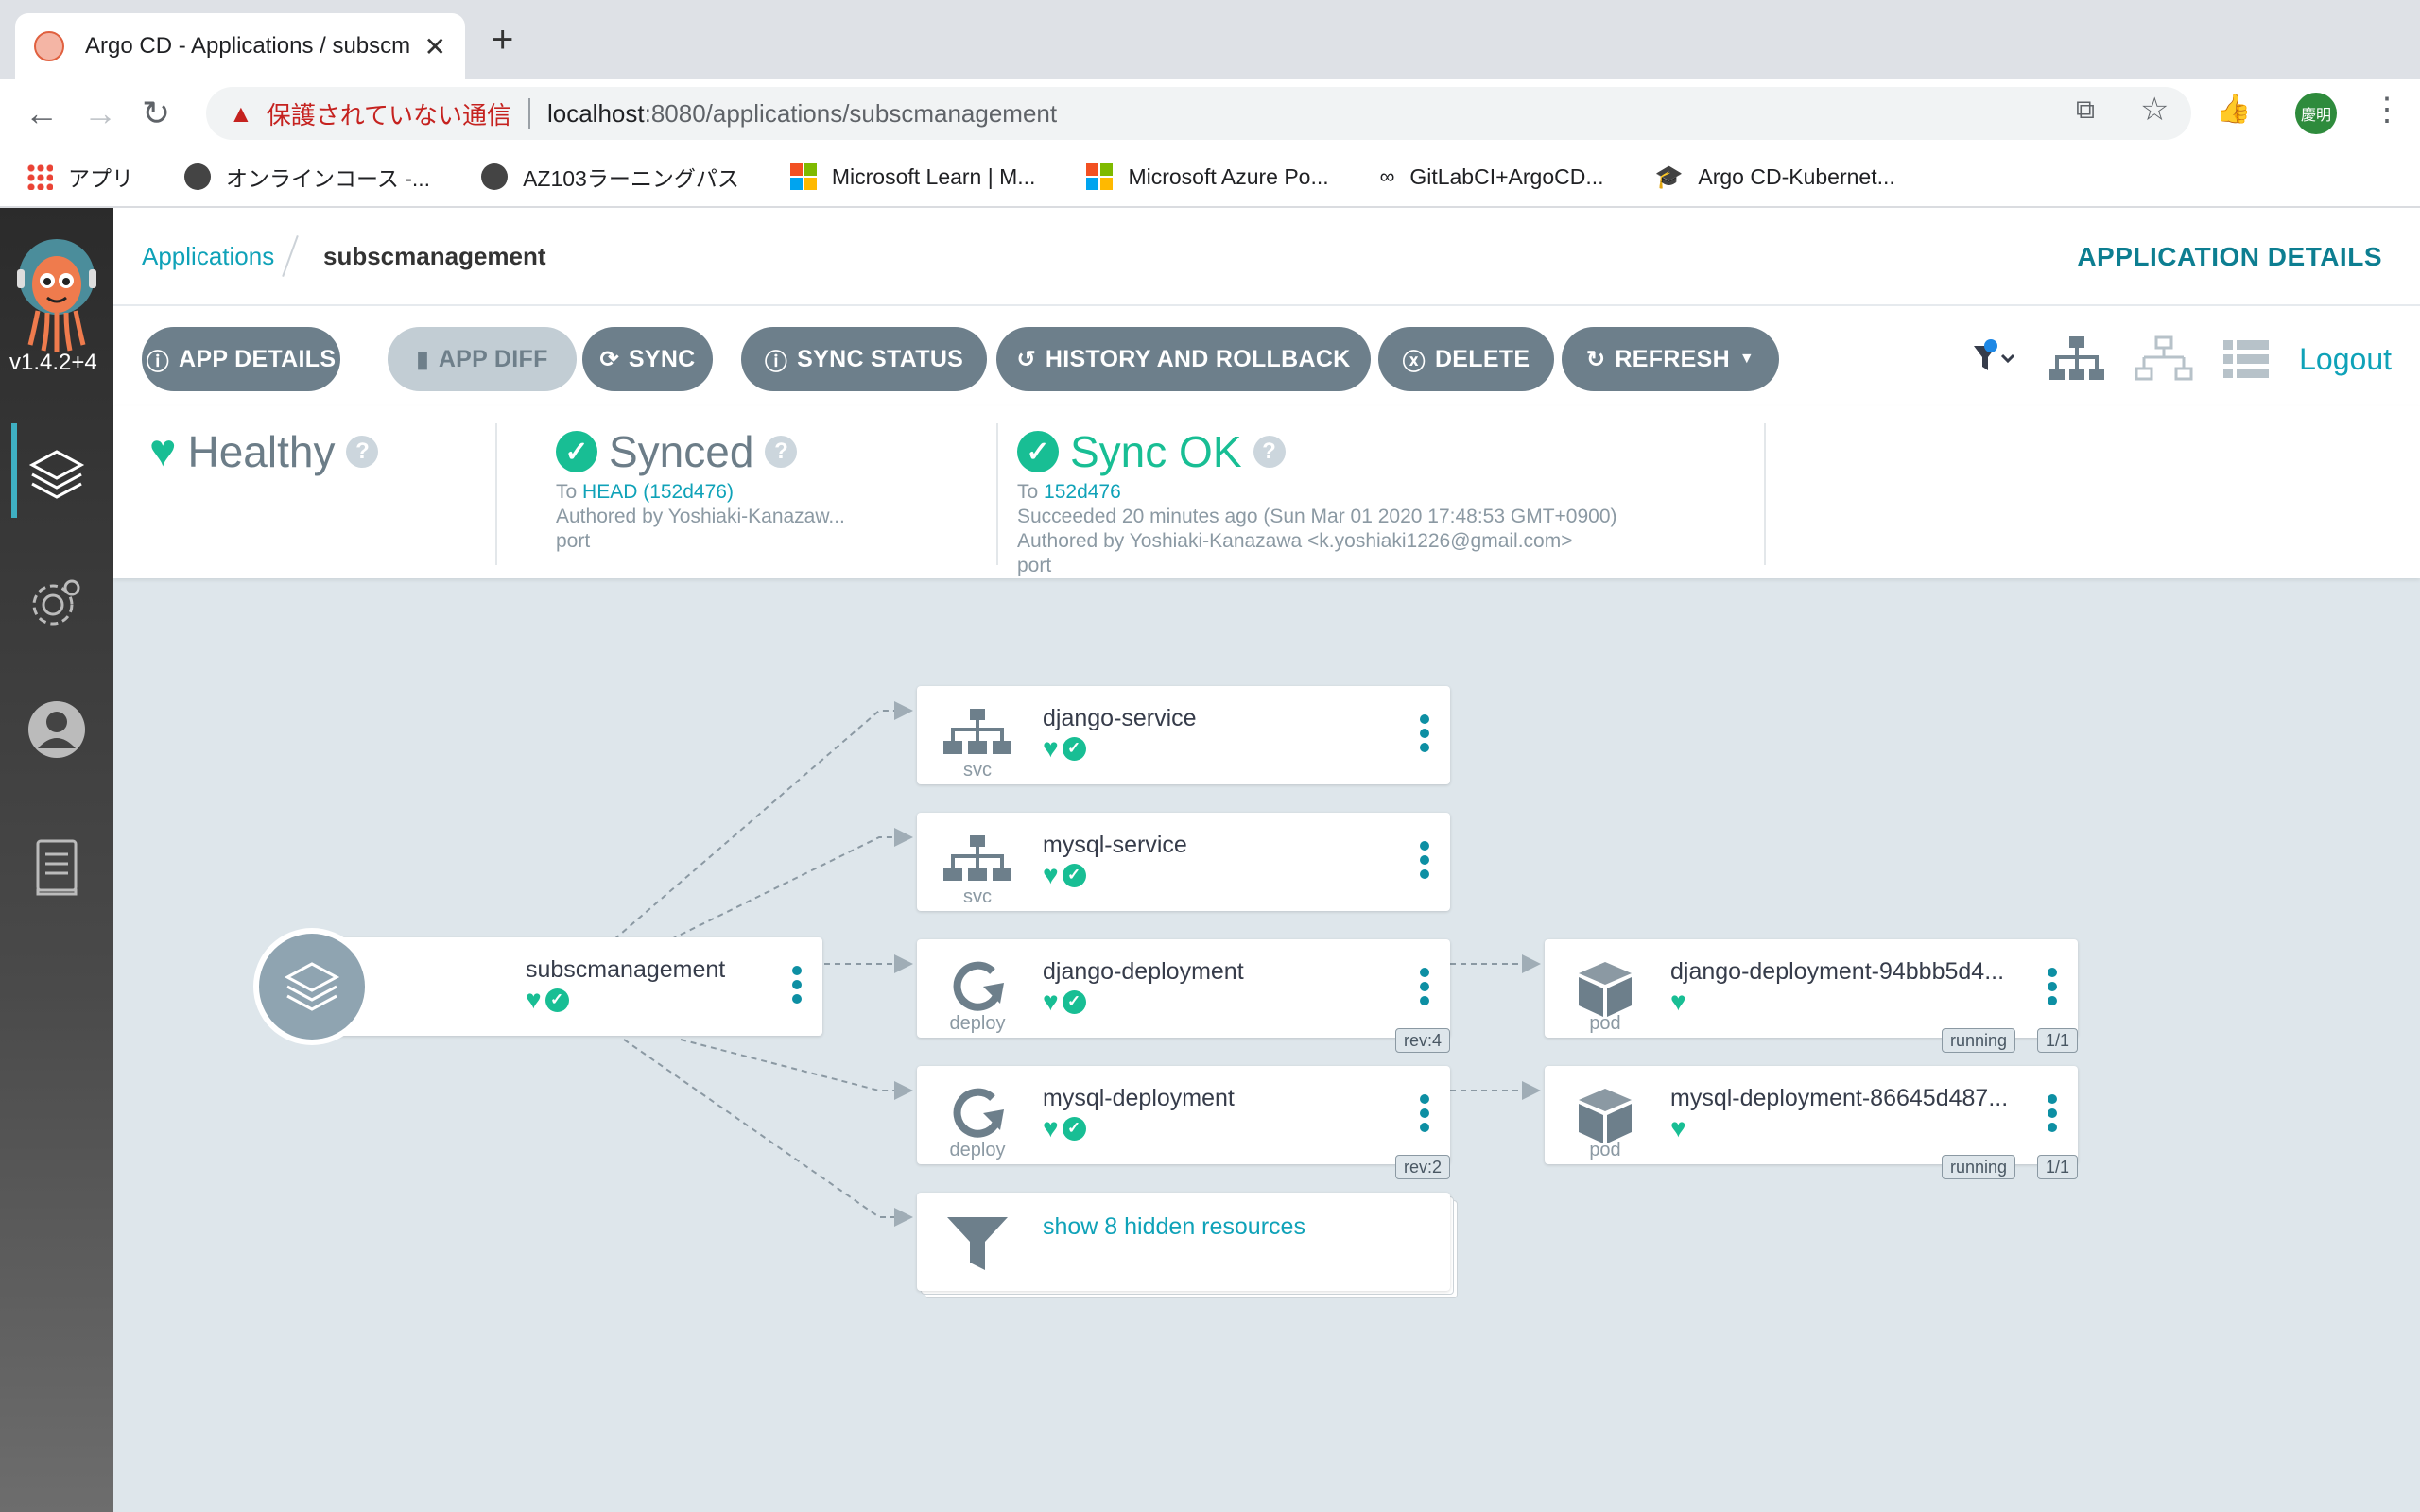  Describe the element at coordinates (1994, 359) in the screenshot. I see `filter-icon` at that location.